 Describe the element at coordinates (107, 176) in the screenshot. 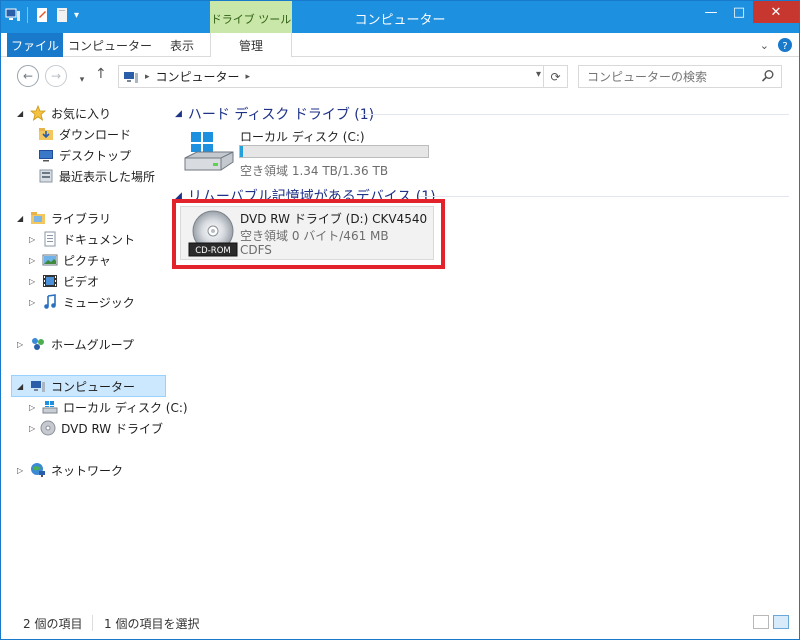

I see `nav-label: 最近表示した場所` at that location.